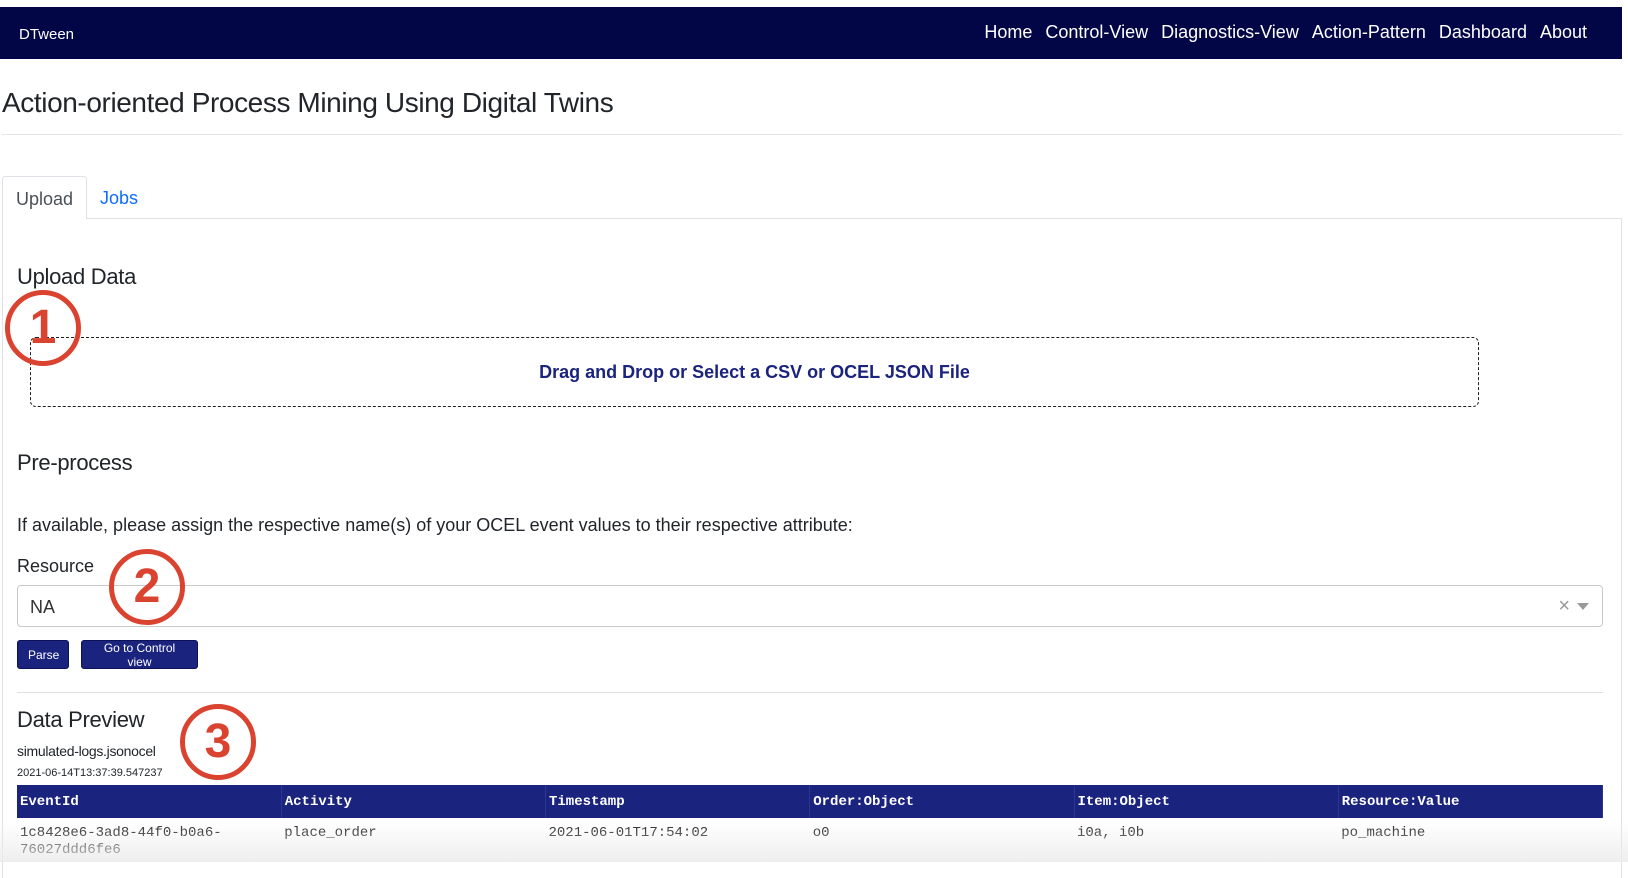 This screenshot has height=878, width=1628. What do you see at coordinates (43, 607) in the screenshot?
I see `resource-select-value: NA` at bounding box center [43, 607].